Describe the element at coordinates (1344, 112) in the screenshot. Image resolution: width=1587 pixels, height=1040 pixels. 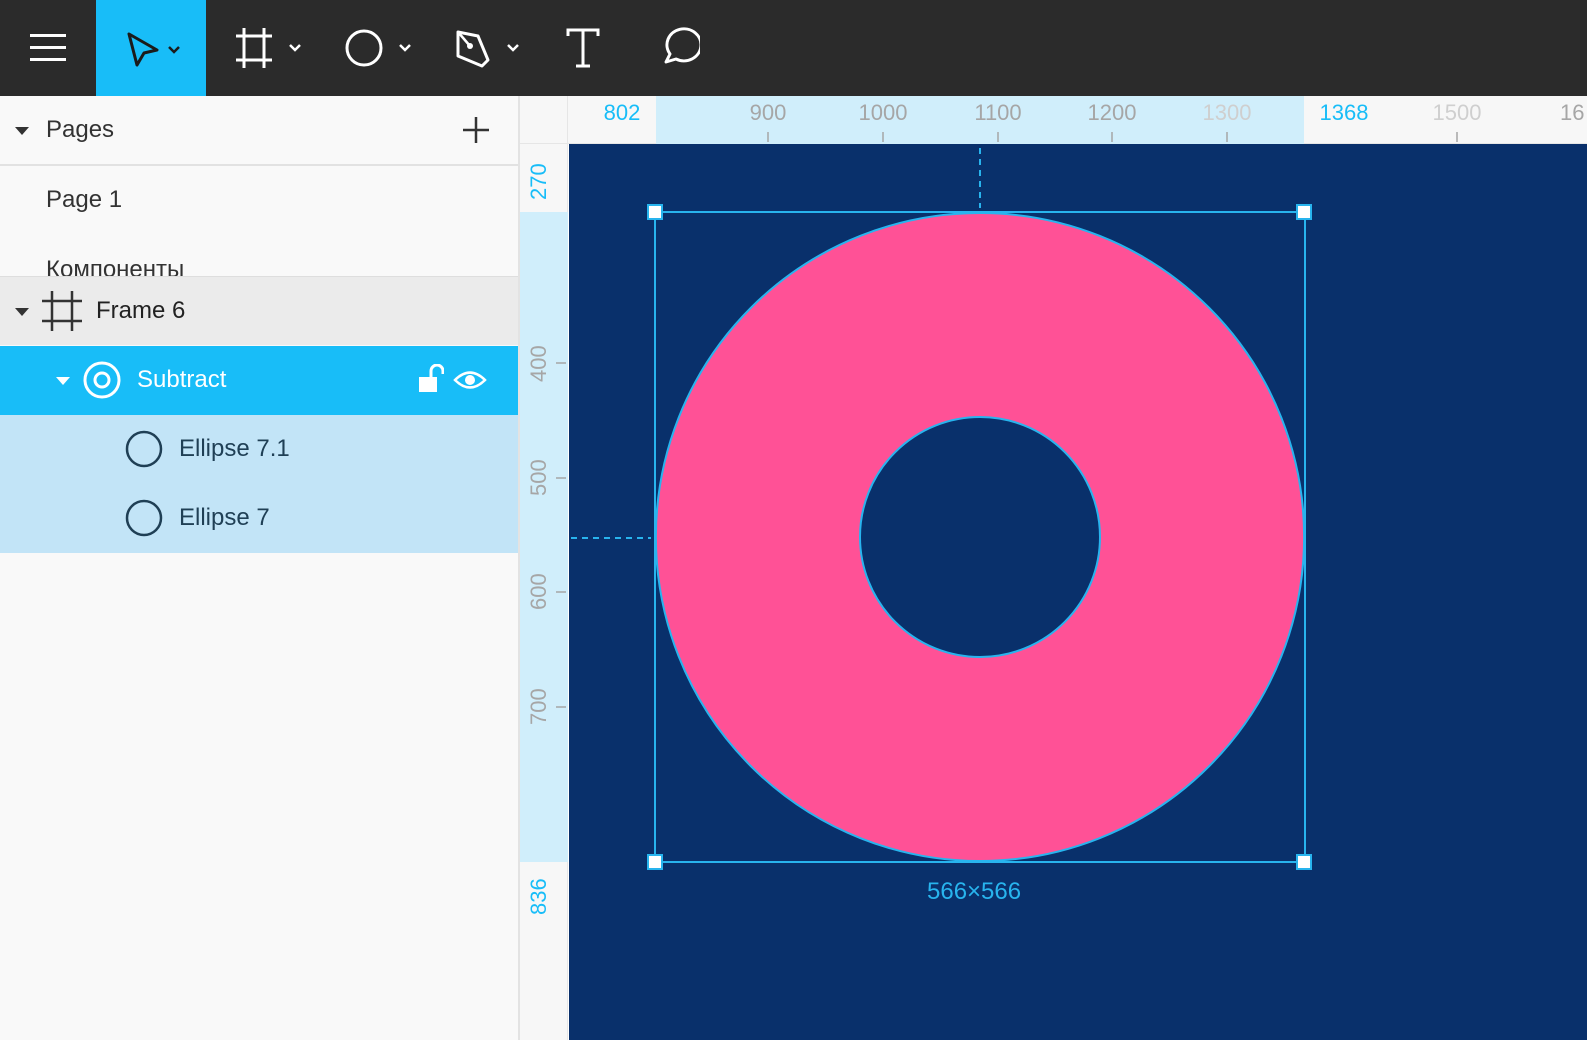
I see `ruler-label: 1368` at that location.